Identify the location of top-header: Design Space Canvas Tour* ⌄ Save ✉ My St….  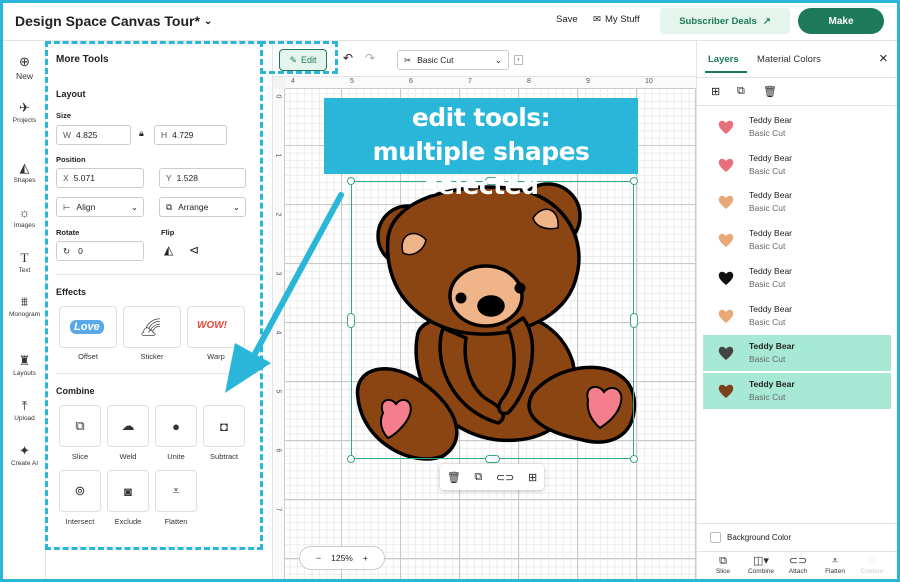
(450, 22).